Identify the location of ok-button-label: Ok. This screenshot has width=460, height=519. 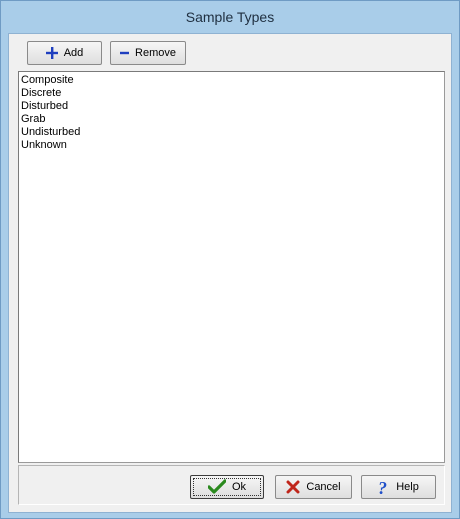
(239, 487).